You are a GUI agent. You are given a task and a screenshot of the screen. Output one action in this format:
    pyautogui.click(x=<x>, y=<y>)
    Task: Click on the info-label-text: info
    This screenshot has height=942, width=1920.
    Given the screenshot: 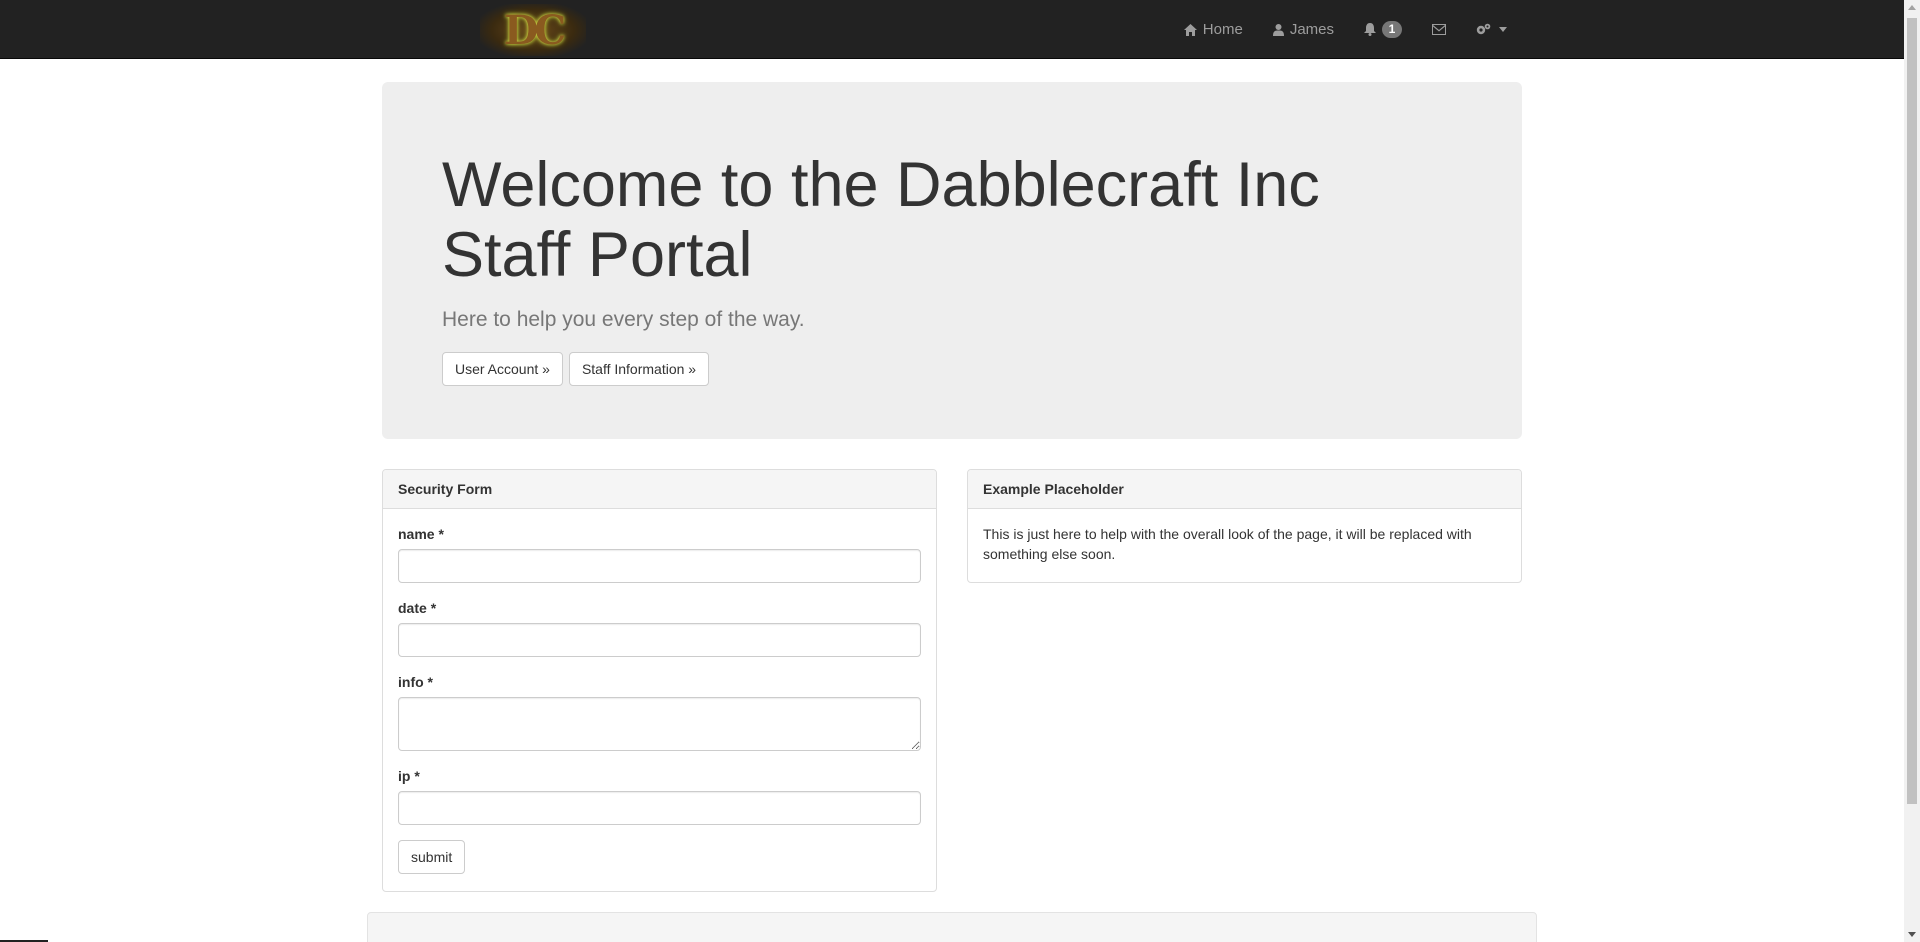 What is the action you would take?
    pyautogui.click(x=411, y=682)
    